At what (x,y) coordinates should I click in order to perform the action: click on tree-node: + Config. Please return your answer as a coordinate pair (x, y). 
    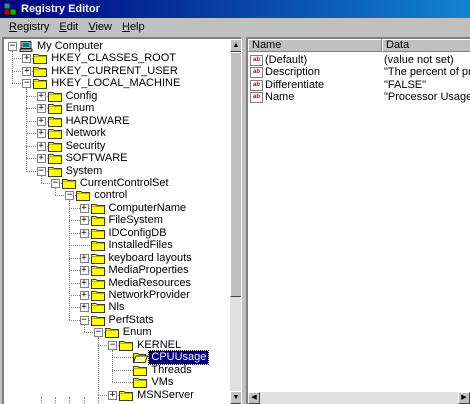
    Looking at the image, I should click on (116, 96).